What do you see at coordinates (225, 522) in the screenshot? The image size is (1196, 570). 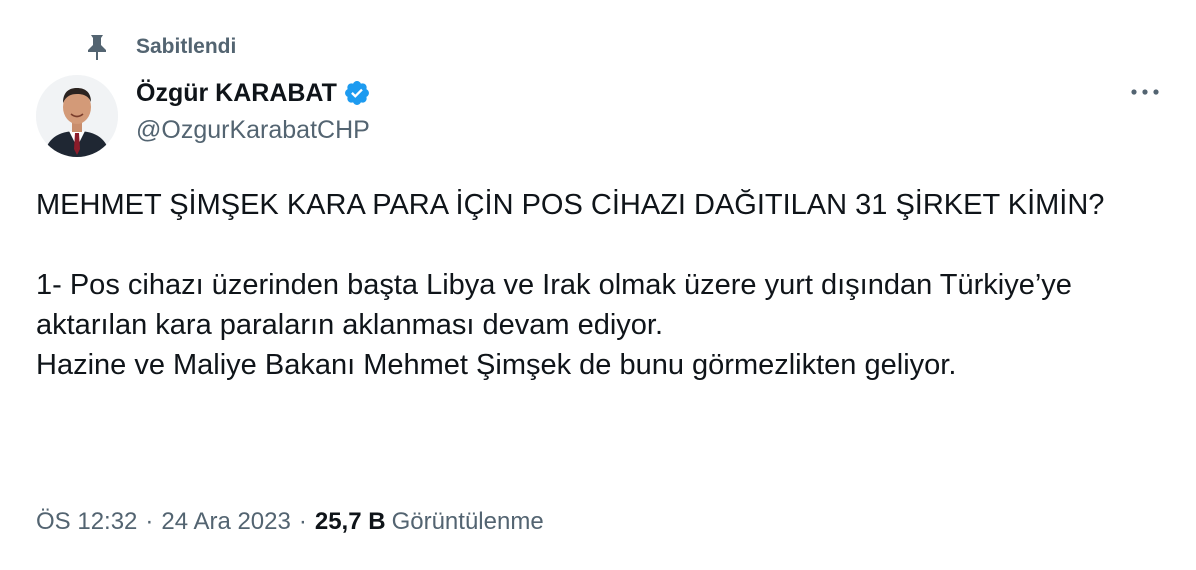 I see `tweet-date: 24 Ara 2023` at bounding box center [225, 522].